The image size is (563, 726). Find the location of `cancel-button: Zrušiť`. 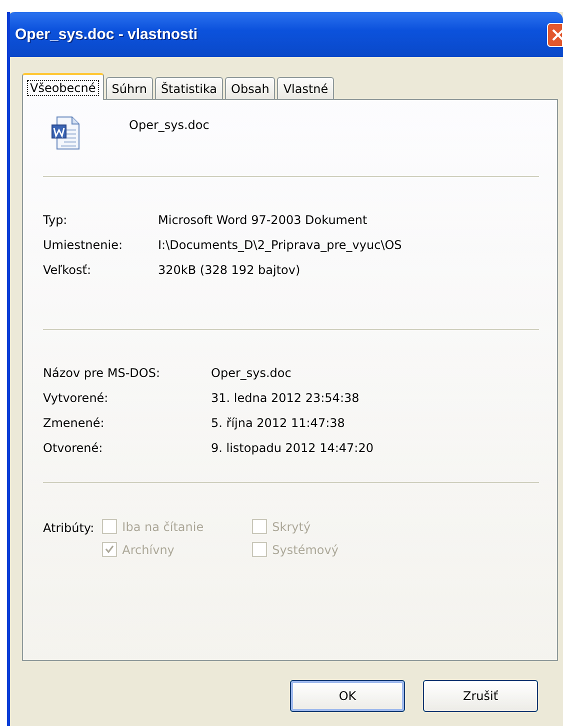

cancel-button: Zrušiť is located at coordinates (480, 696).